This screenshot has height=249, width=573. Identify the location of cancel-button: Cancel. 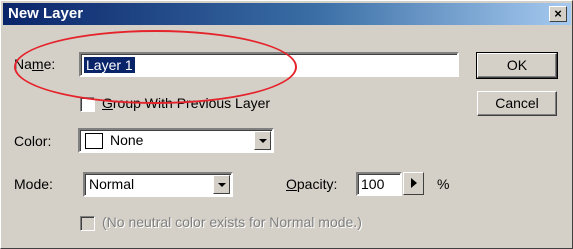
(517, 103).